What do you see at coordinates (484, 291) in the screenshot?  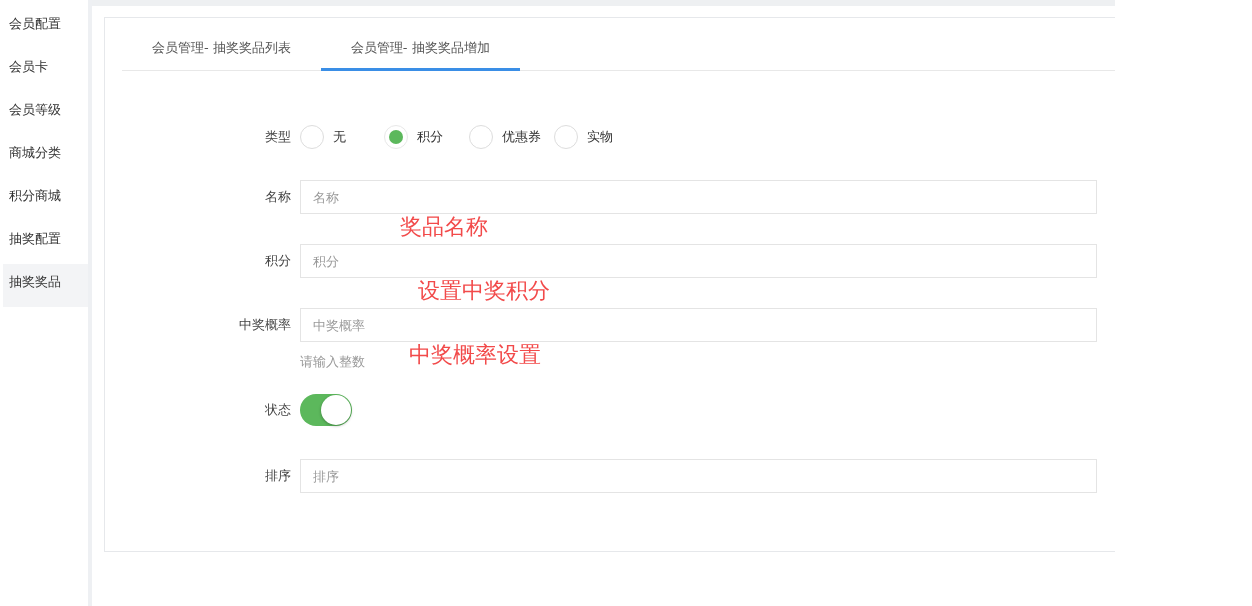 I see `annotation-text: 设置中奖积分` at bounding box center [484, 291].